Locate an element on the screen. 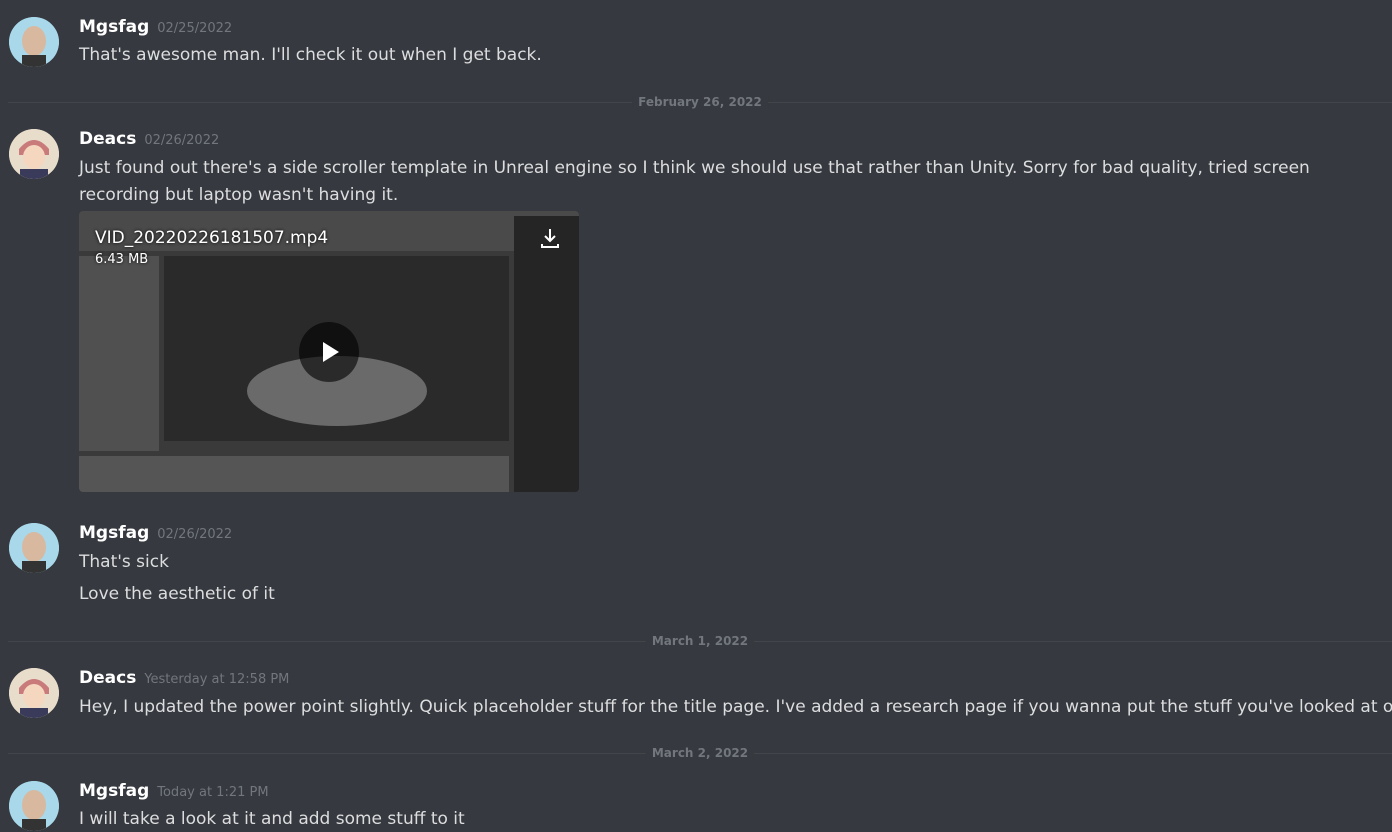 The height and width of the screenshot is (832, 1392). timestamp: Today at 1:21 PM is located at coordinates (213, 792).